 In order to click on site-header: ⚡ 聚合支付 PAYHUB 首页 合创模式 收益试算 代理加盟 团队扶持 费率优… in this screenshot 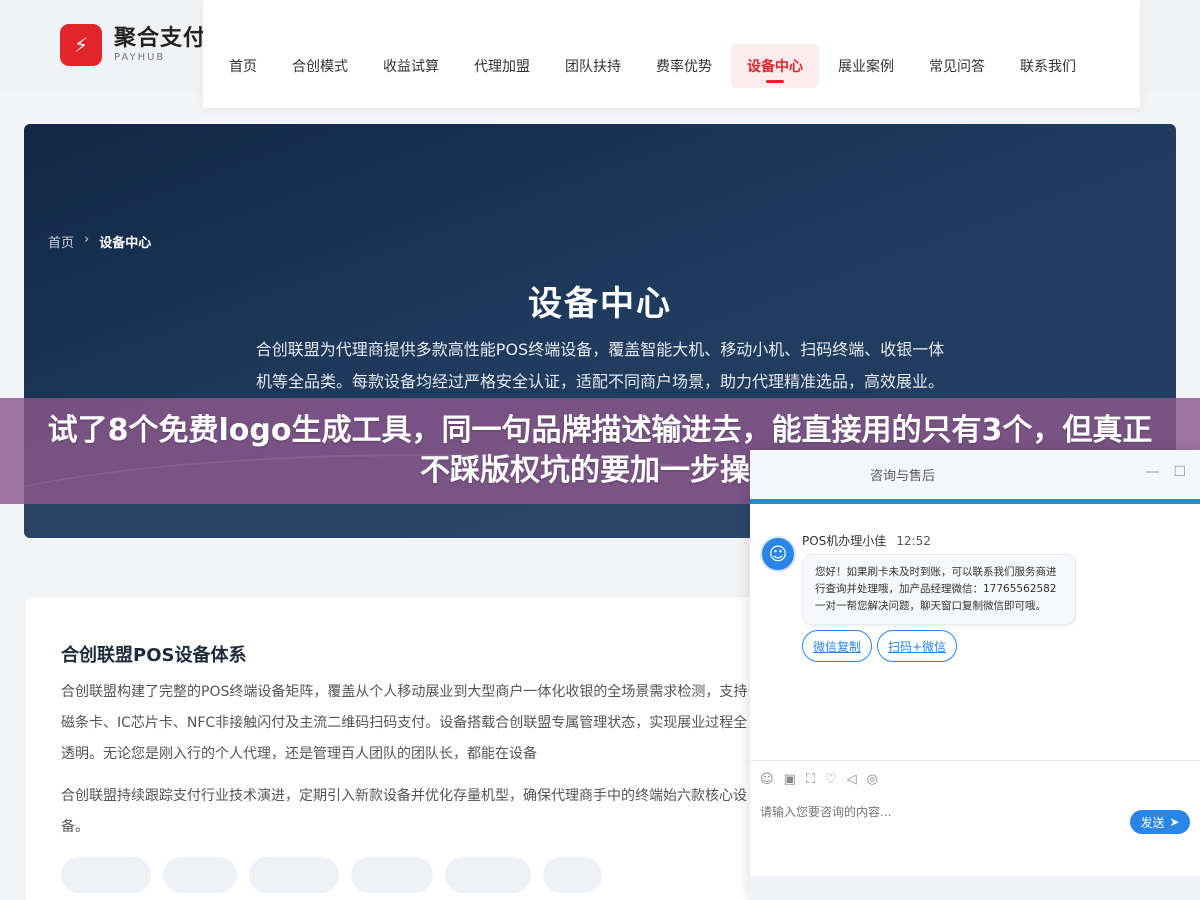, I will do `click(600, 54)`.